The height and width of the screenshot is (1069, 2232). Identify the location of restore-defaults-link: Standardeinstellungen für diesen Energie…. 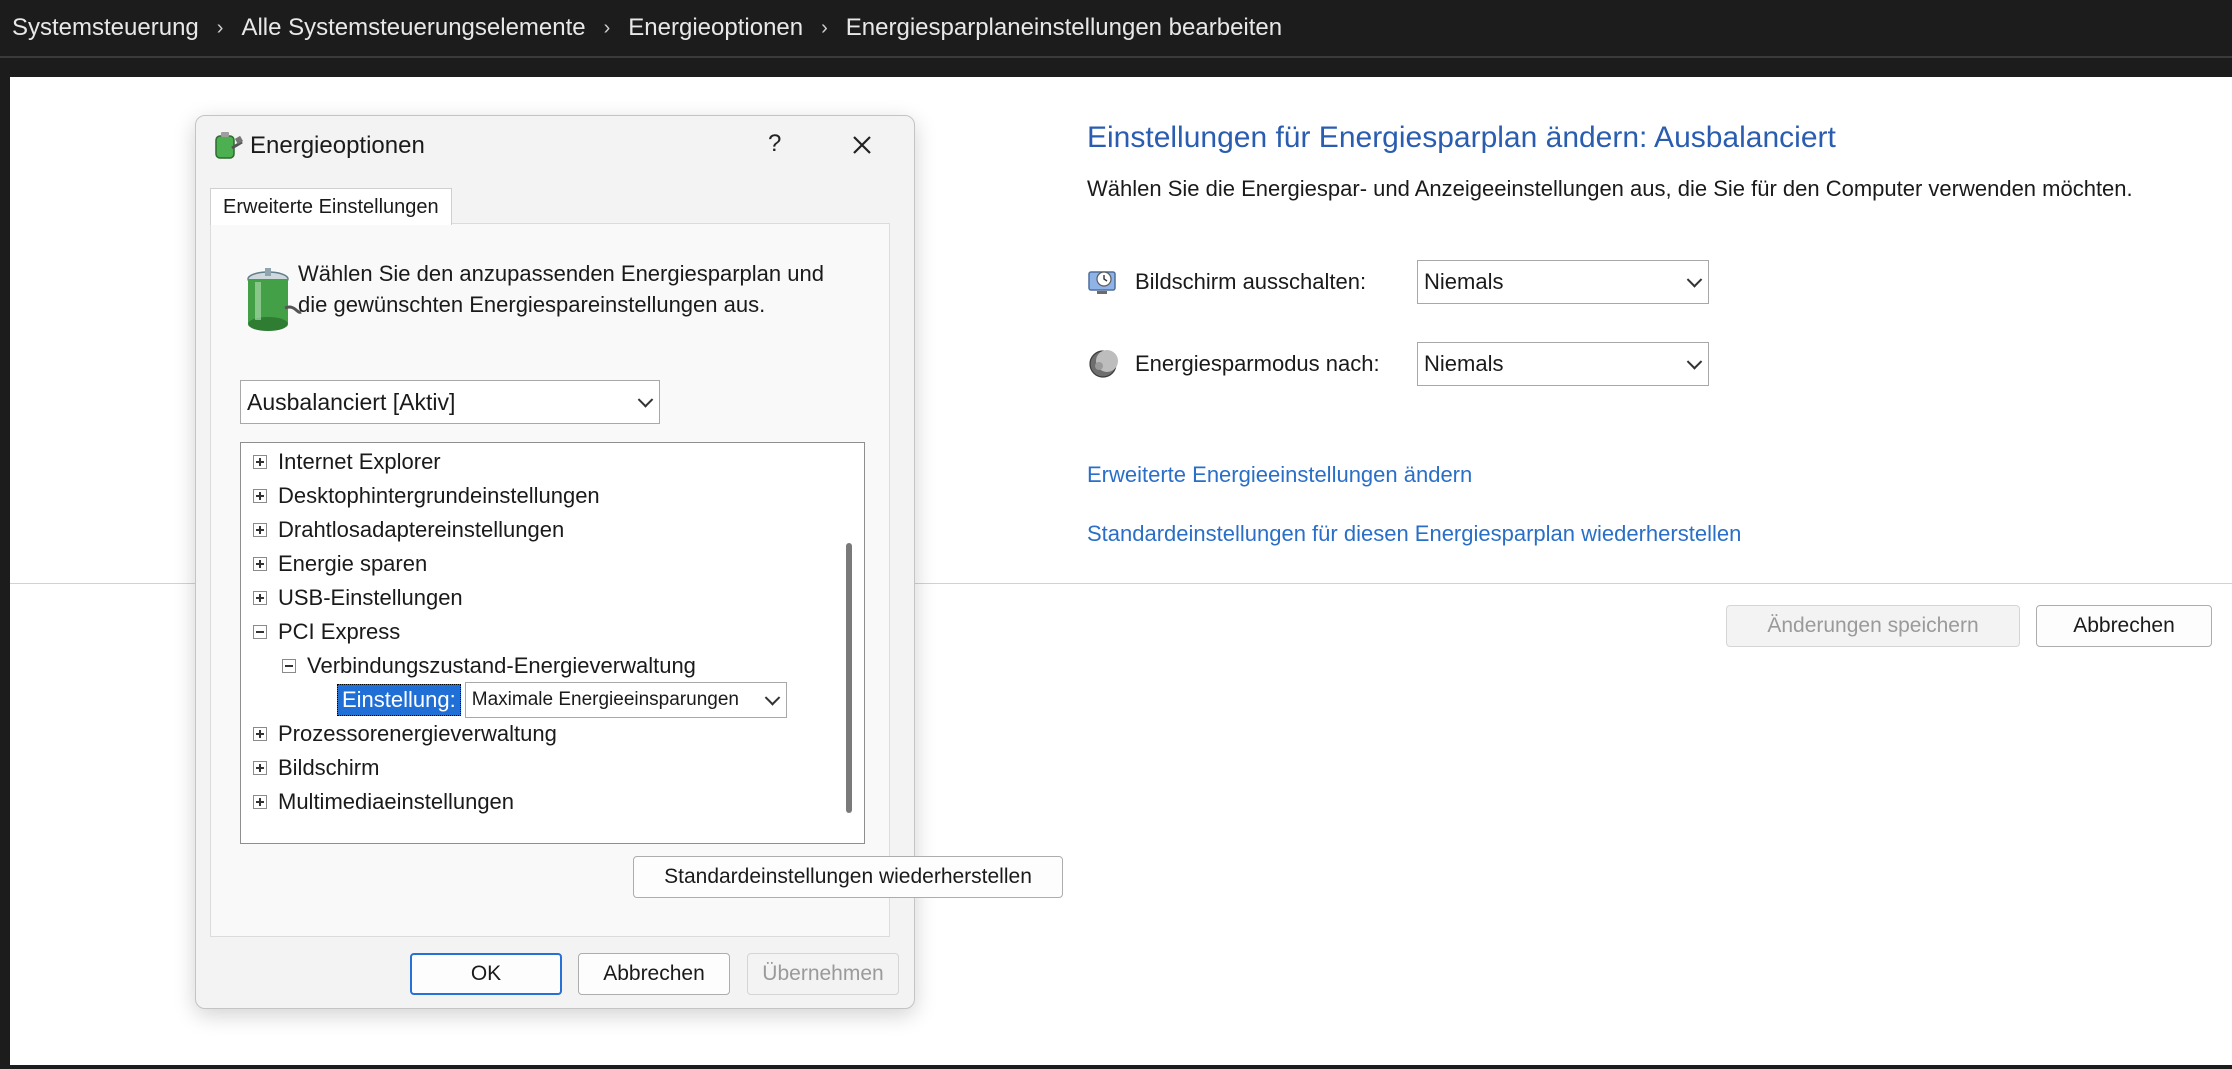
(1414, 534).